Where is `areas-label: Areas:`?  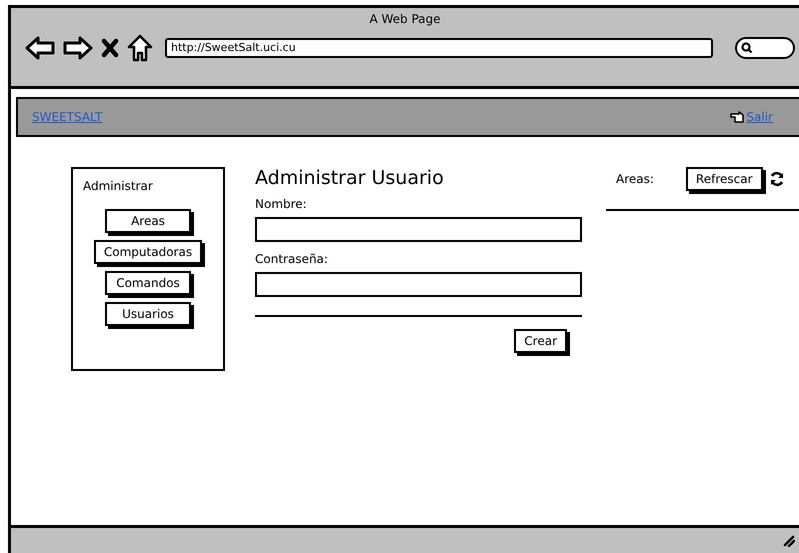
areas-label: Areas: is located at coordinates (635, 179).